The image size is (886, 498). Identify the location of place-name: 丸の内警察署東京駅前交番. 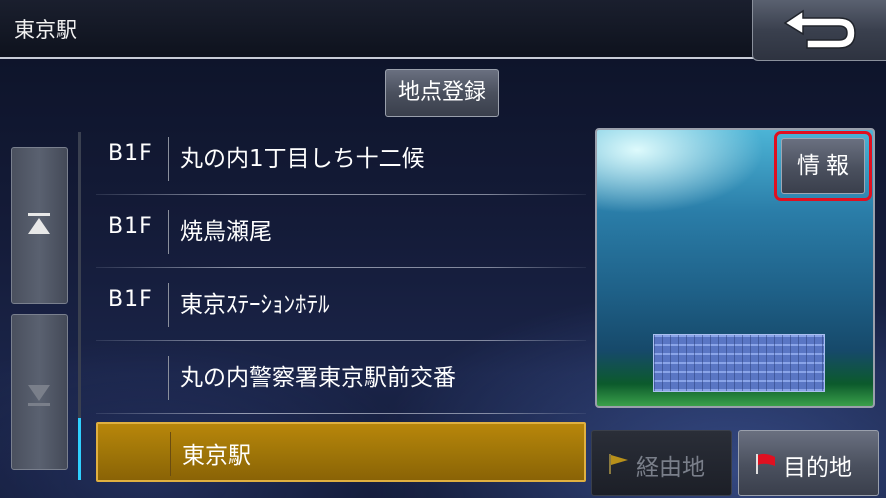
(318, 378).